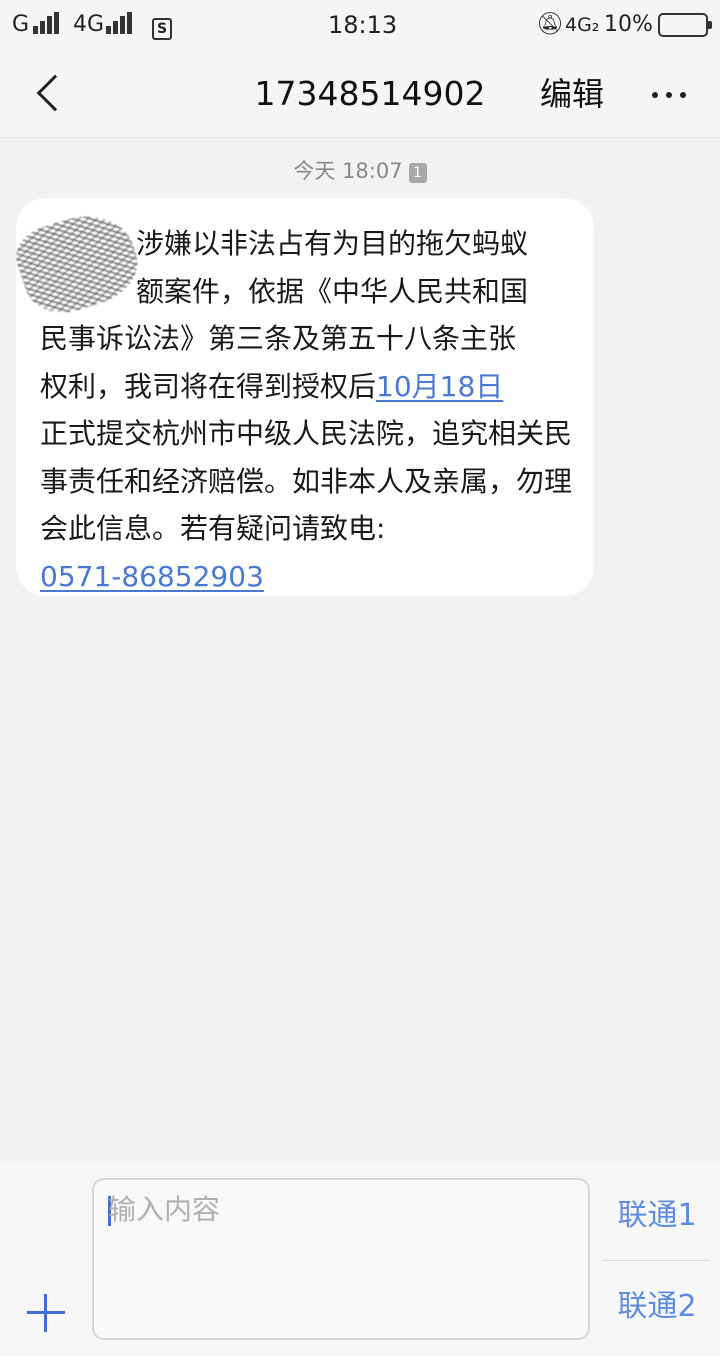 Image resolution: width=720 pixels, height=1356 pixels. What do you see at coordinates (120, 25) in the screenshot?
I see `signal-2-icon` at bounding box center [120, 25].